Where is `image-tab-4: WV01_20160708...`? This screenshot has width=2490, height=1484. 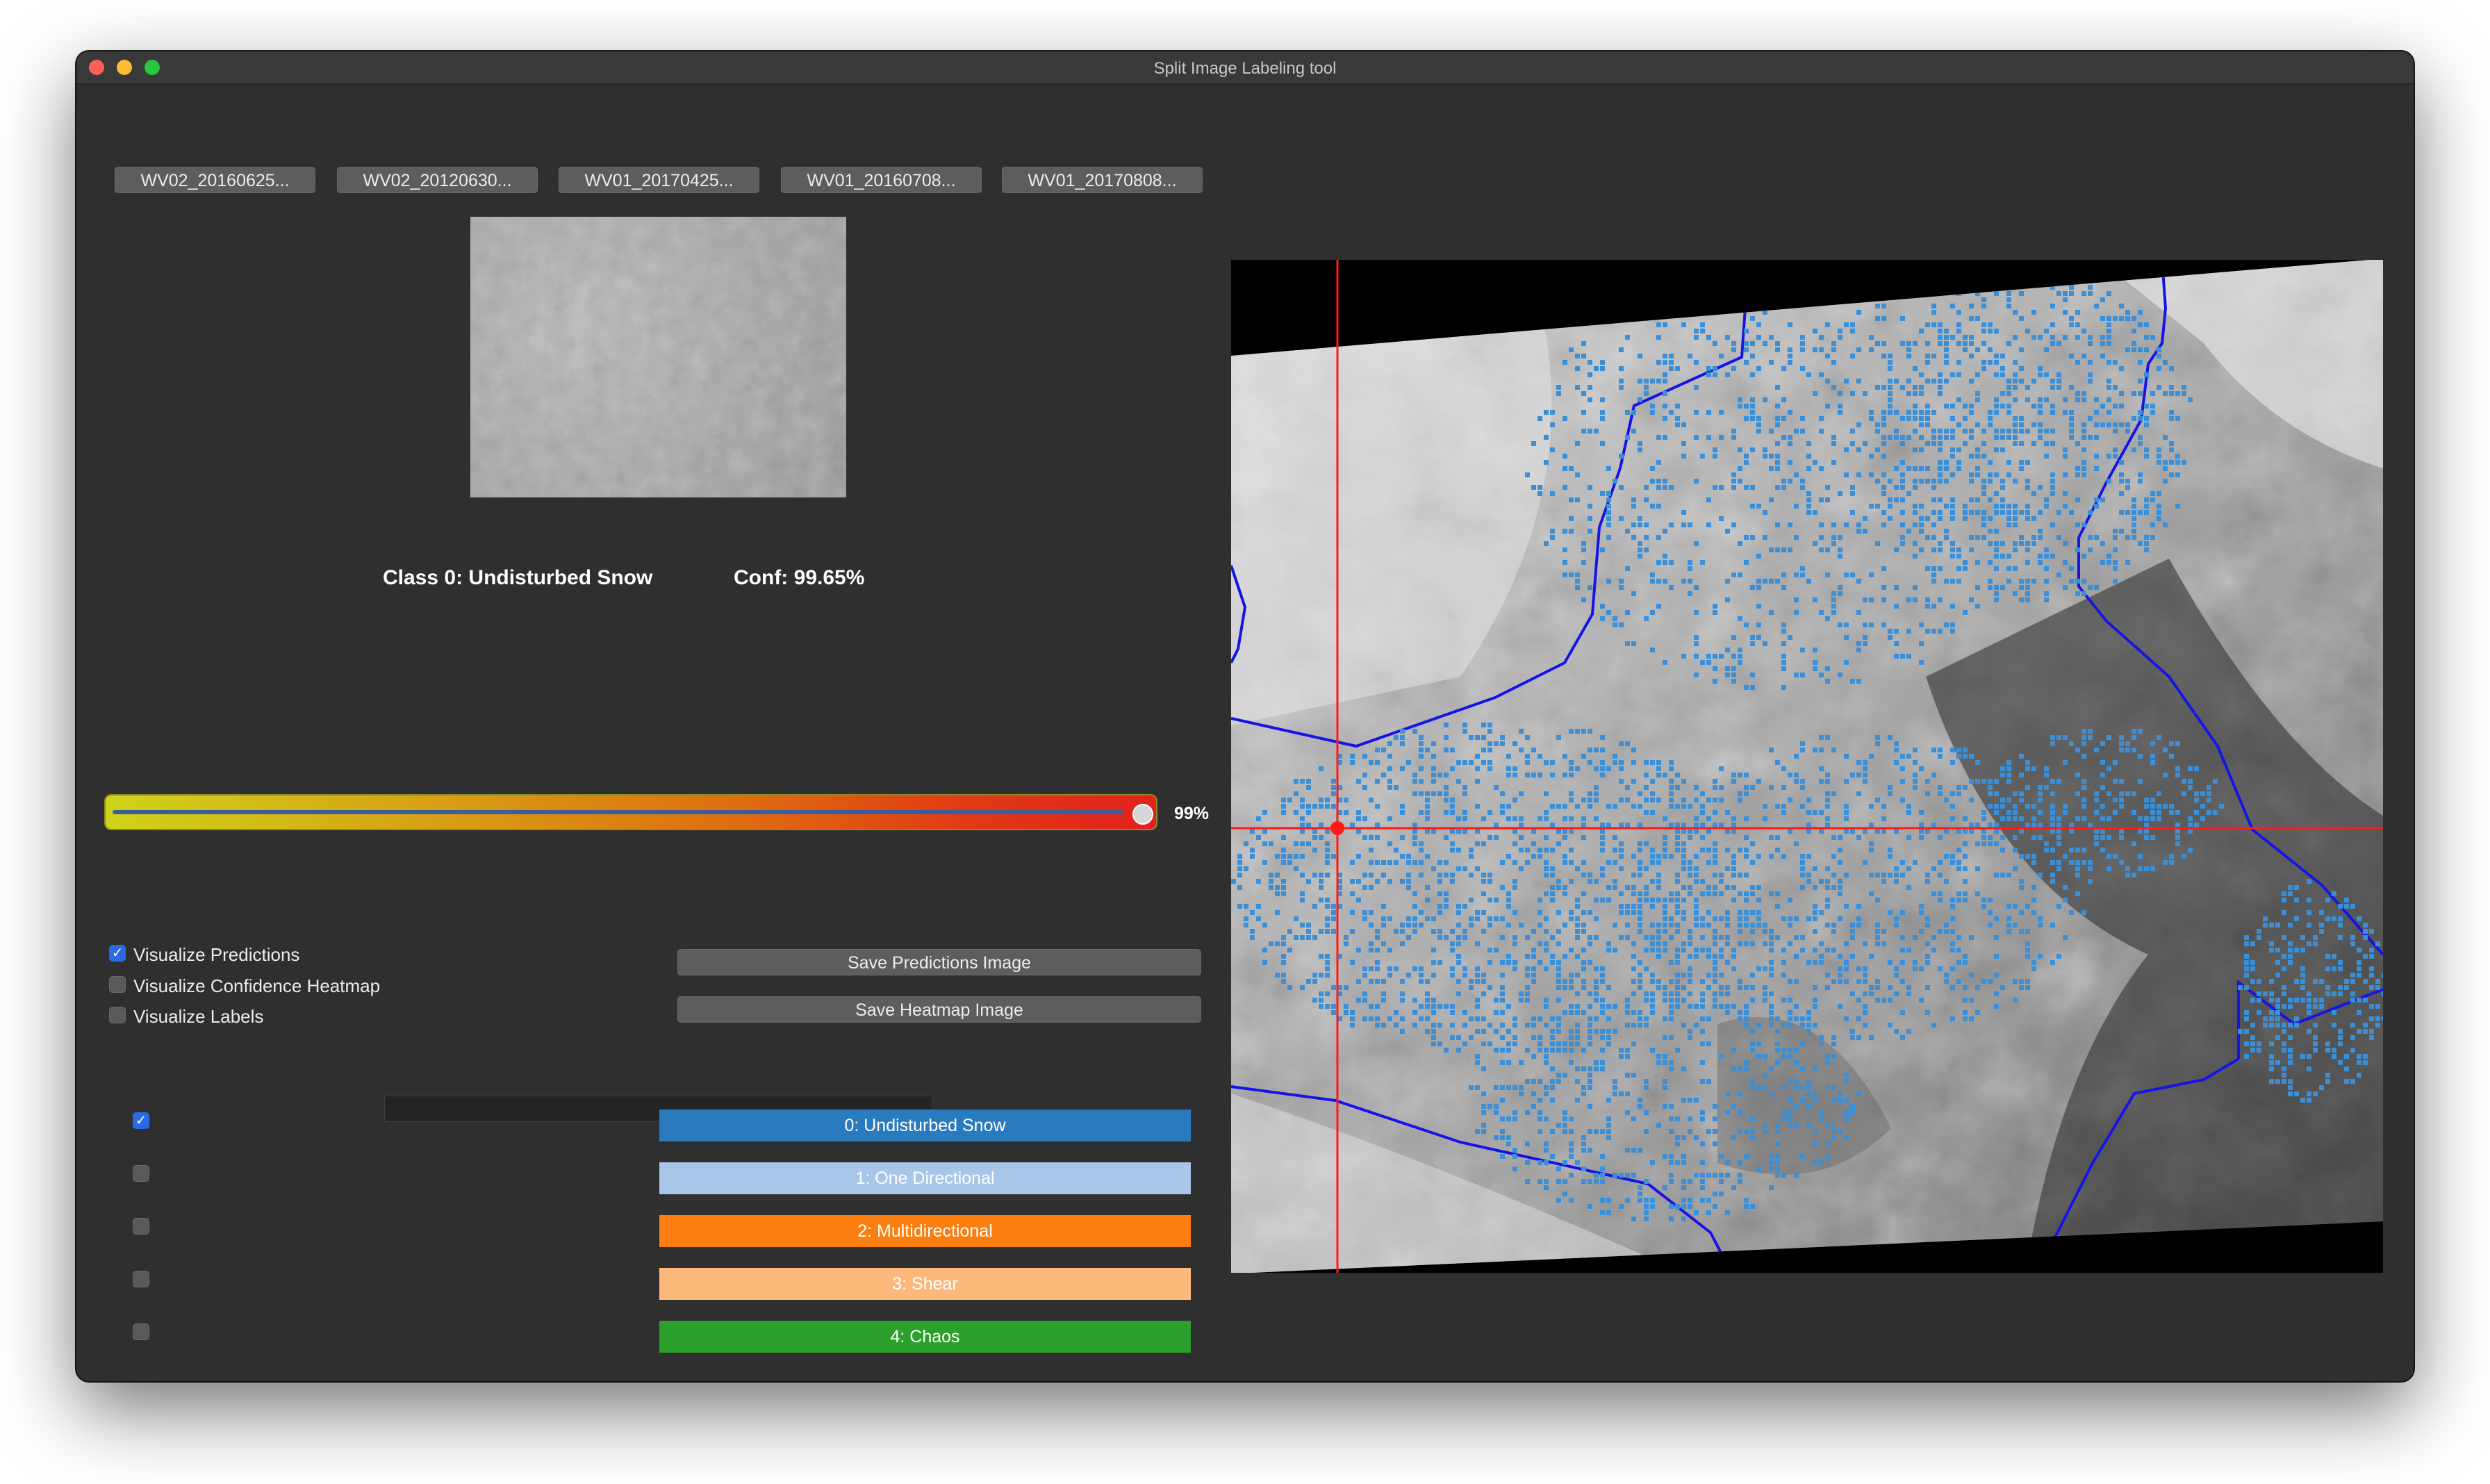
image-tab-4: WV01_20160708... is located at coordinates (881, 180).